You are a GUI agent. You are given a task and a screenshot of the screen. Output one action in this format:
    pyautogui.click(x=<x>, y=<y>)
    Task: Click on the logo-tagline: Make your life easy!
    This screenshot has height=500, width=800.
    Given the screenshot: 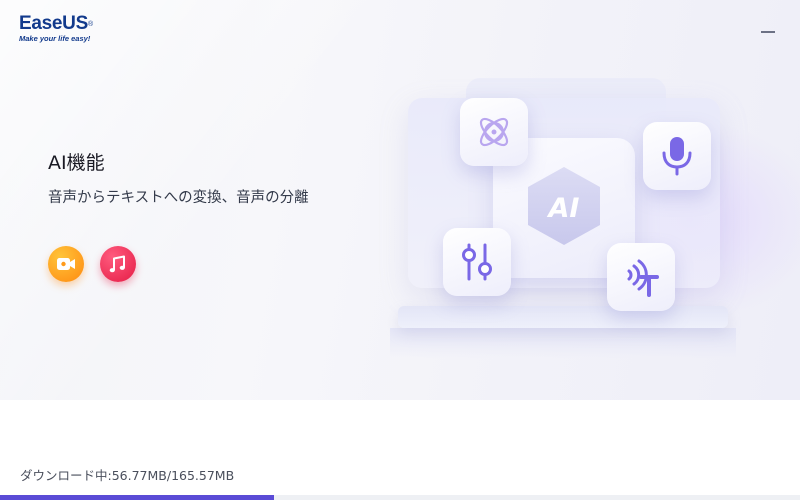 What is the action you would take?
    pyautogui.click(x=55, y=38)
    